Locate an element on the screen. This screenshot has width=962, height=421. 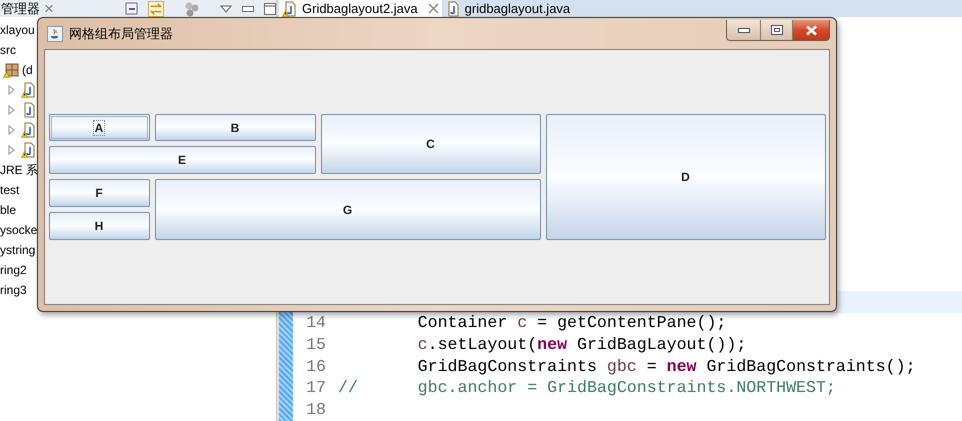
editor-tab: Gridbaglayout2.java is located at coordinates (360, 8).